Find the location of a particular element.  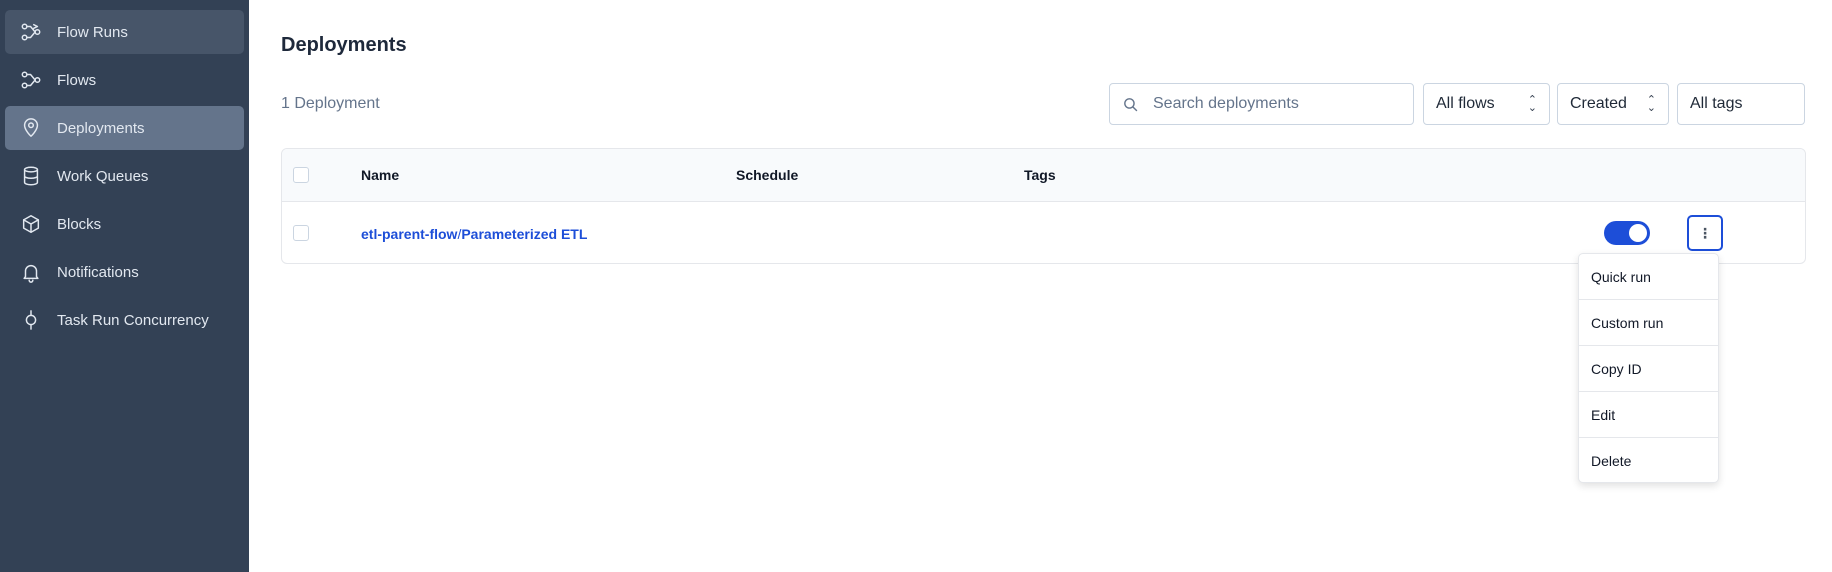

menu-item-edit: Edit is located at coordinates (1648, 415).